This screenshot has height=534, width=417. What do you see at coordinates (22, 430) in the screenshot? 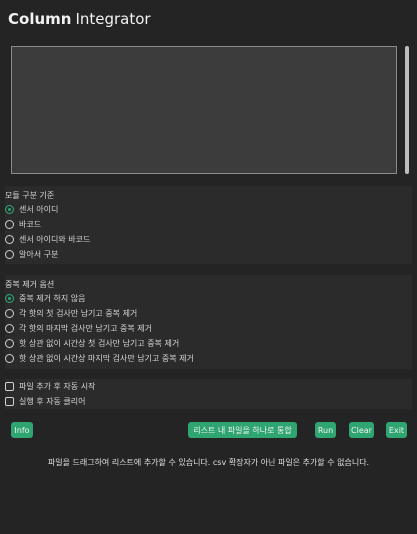
I see `info-button: Info` at bounding box center [22, 430].